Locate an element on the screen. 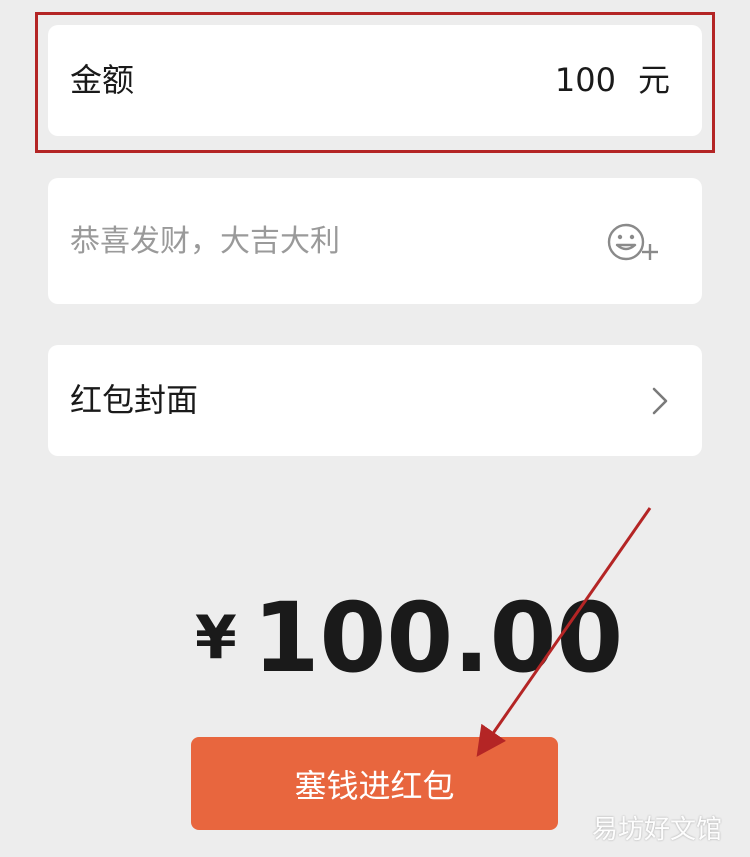 The height and width of the screenshot is (857, 750). emoji-add-icon is located at coordinates (634, 242).